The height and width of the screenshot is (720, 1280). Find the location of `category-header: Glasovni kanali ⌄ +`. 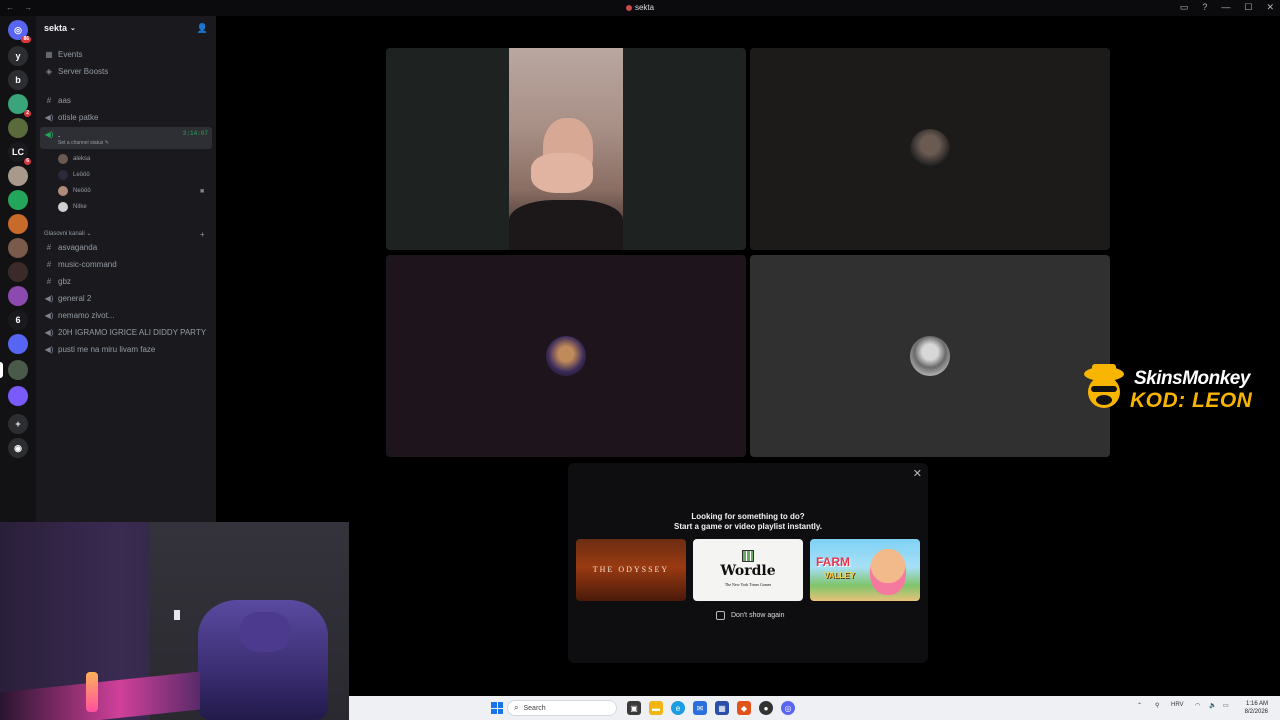

category-header: Glasovni kanali ⌄ + is located at coordinates (124, 234).